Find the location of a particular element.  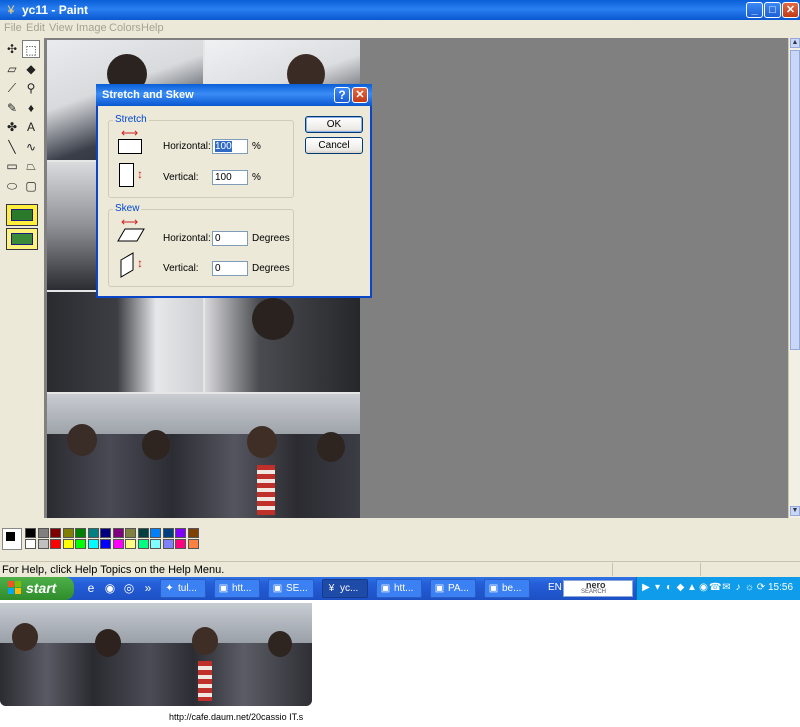

rounded-rectangle-icon: ▢ is located at coordinates (31, 186).